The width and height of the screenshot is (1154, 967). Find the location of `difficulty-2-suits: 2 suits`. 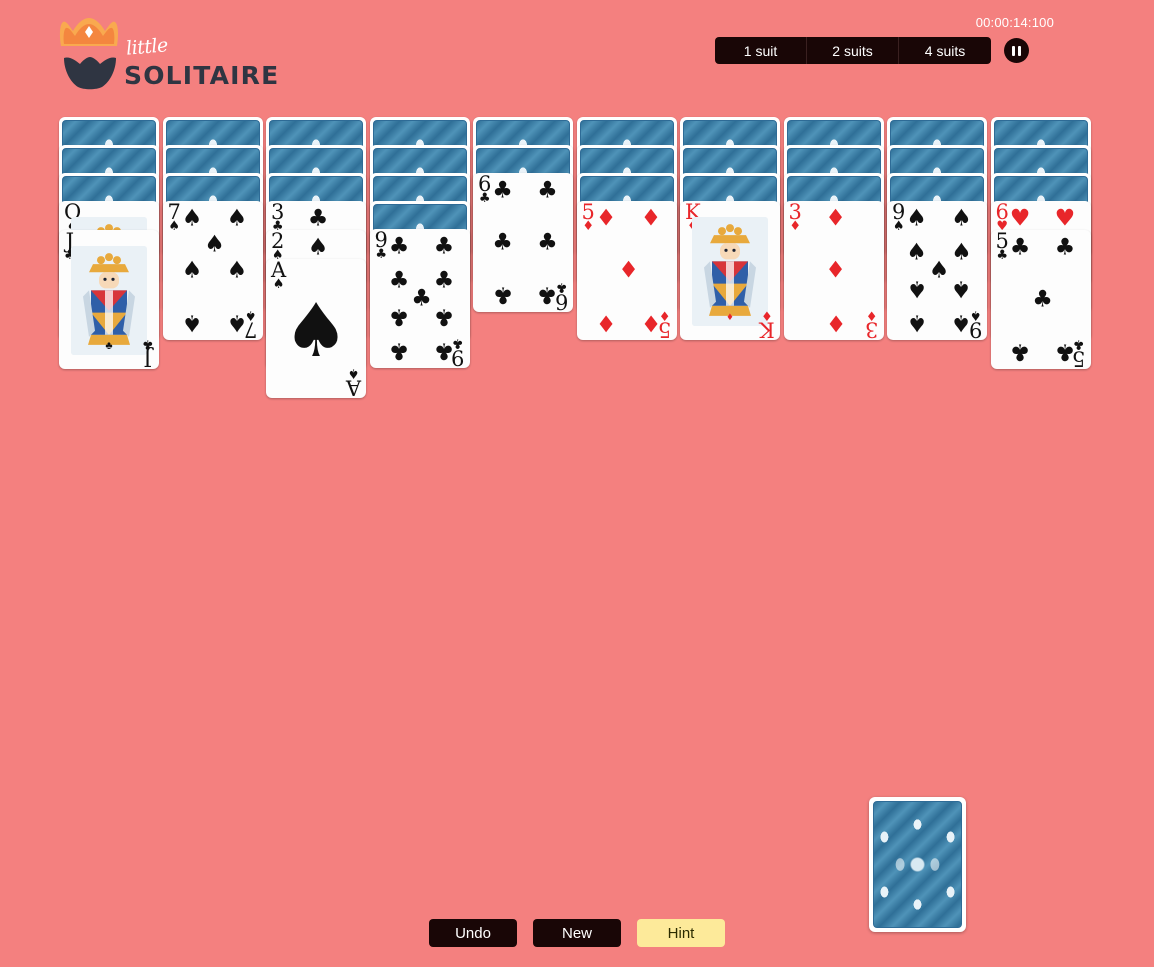

difficulty-2-suits: 2 suits is located at coordinates (853, 50).